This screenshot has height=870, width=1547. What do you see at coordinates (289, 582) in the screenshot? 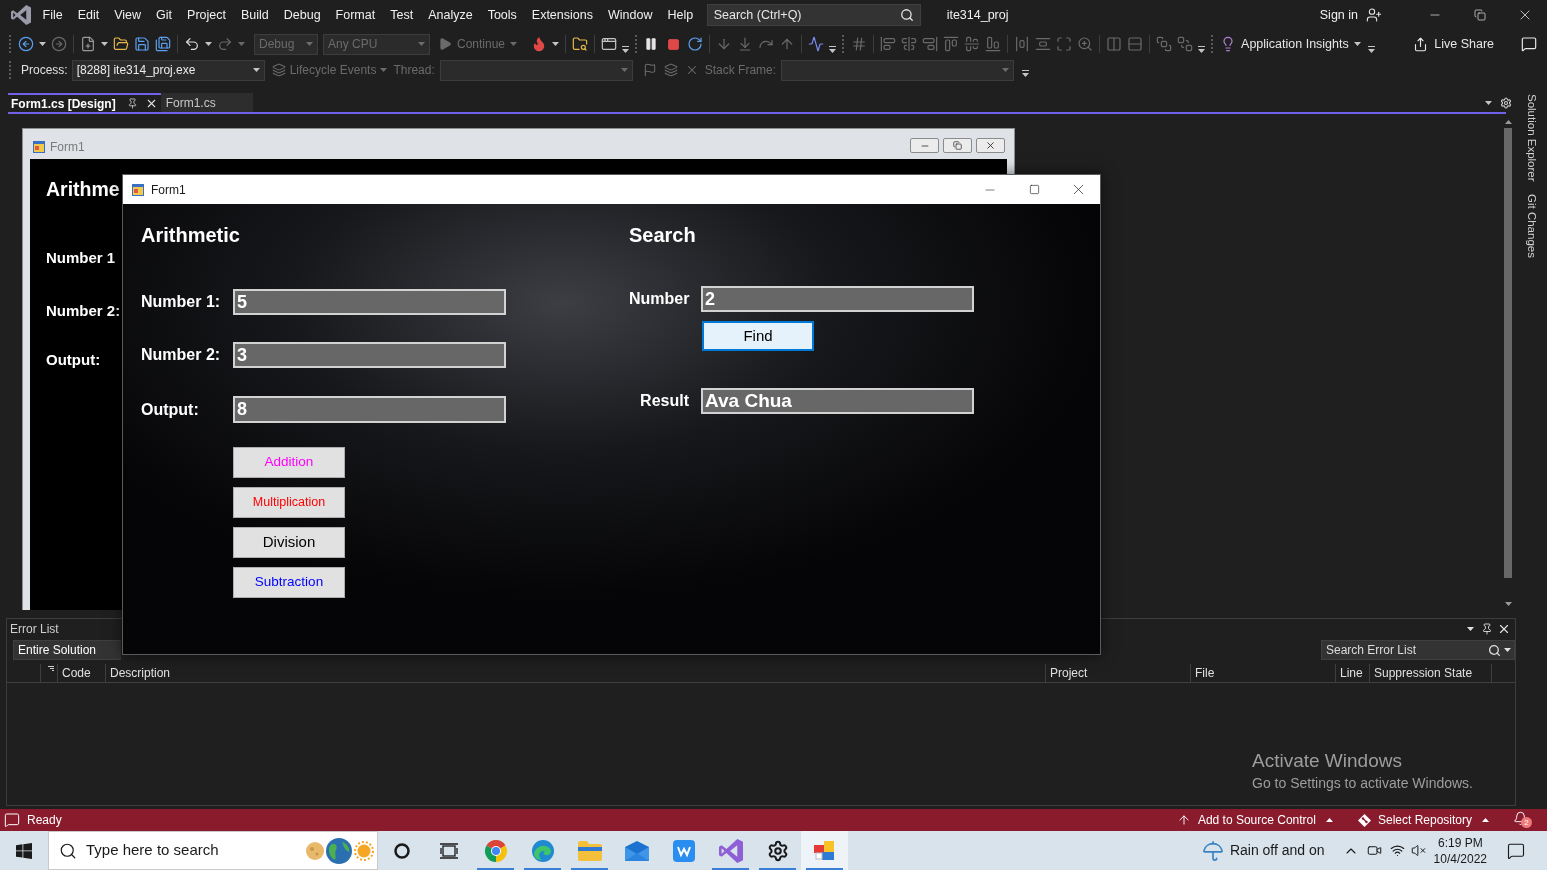
I see `operation-button: Subtraction` at bounding box center [289, 582].